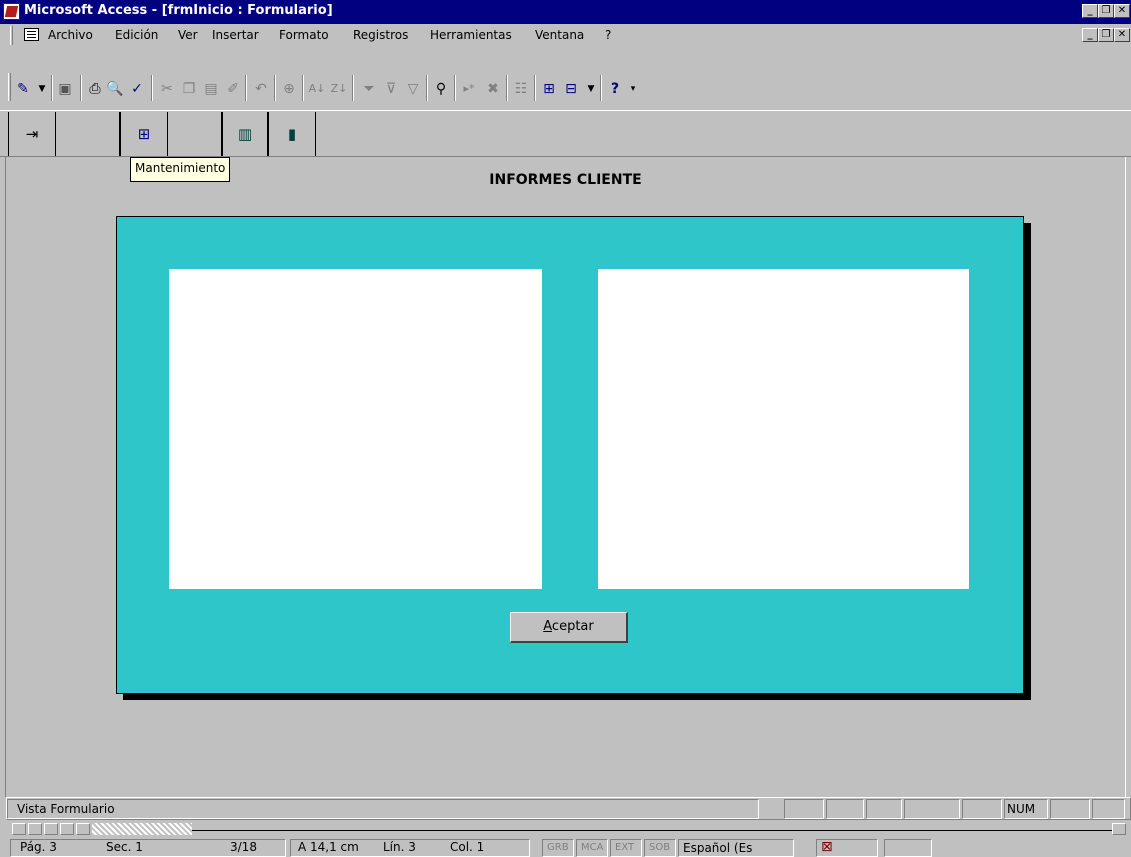  Describe the element at coordinates (189, 89) in the screenshot. I see `copy-icon: ❐` at that location.